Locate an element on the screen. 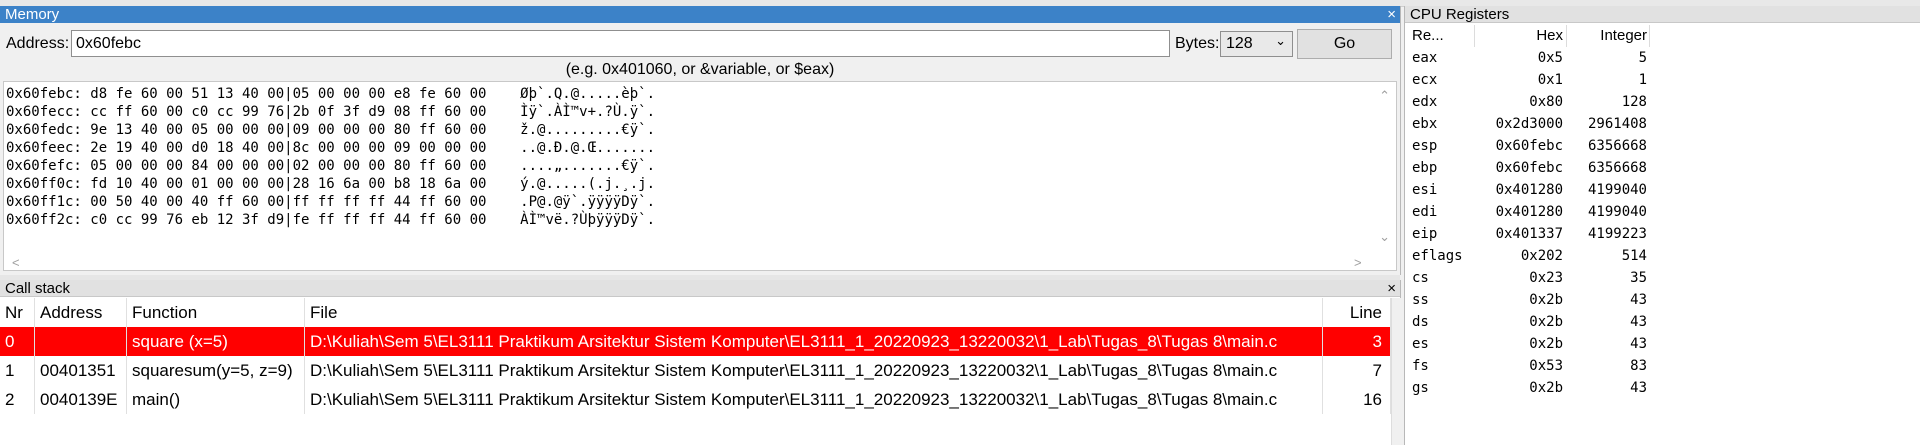  register-name: es is located at coordinates (1420, 344).